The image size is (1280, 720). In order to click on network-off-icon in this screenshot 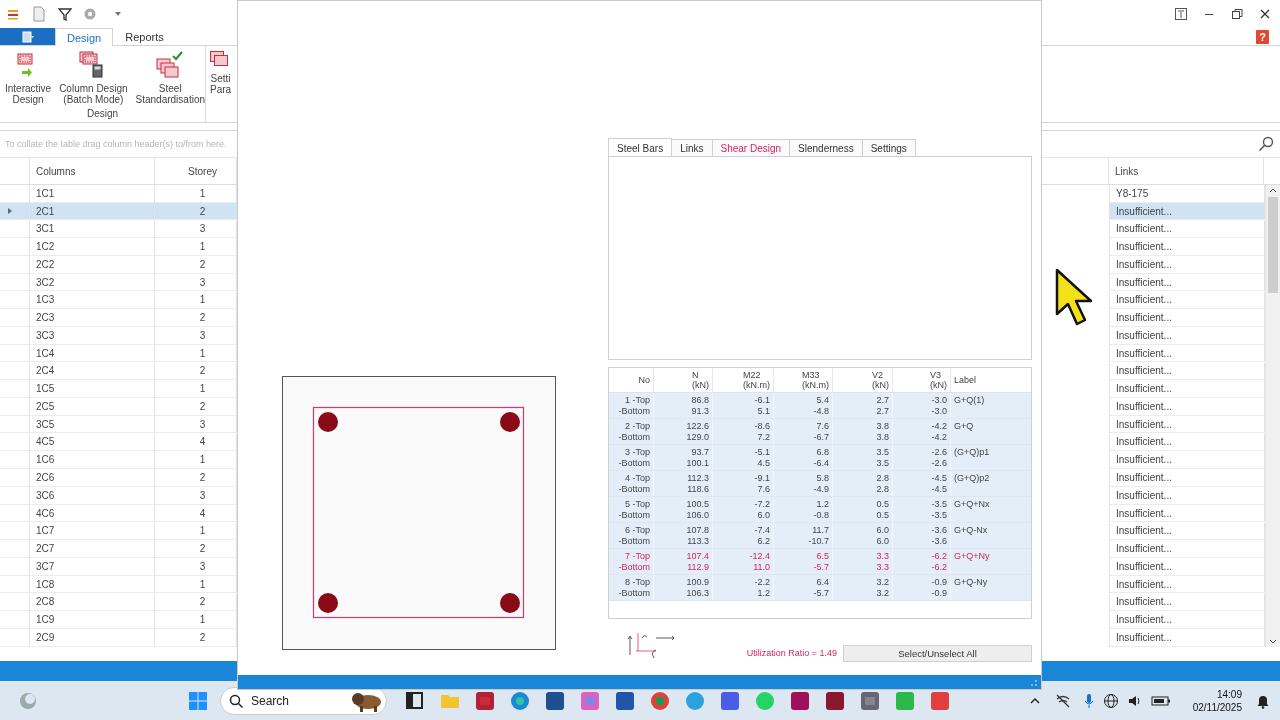, I will do `click(1062, 701)`.